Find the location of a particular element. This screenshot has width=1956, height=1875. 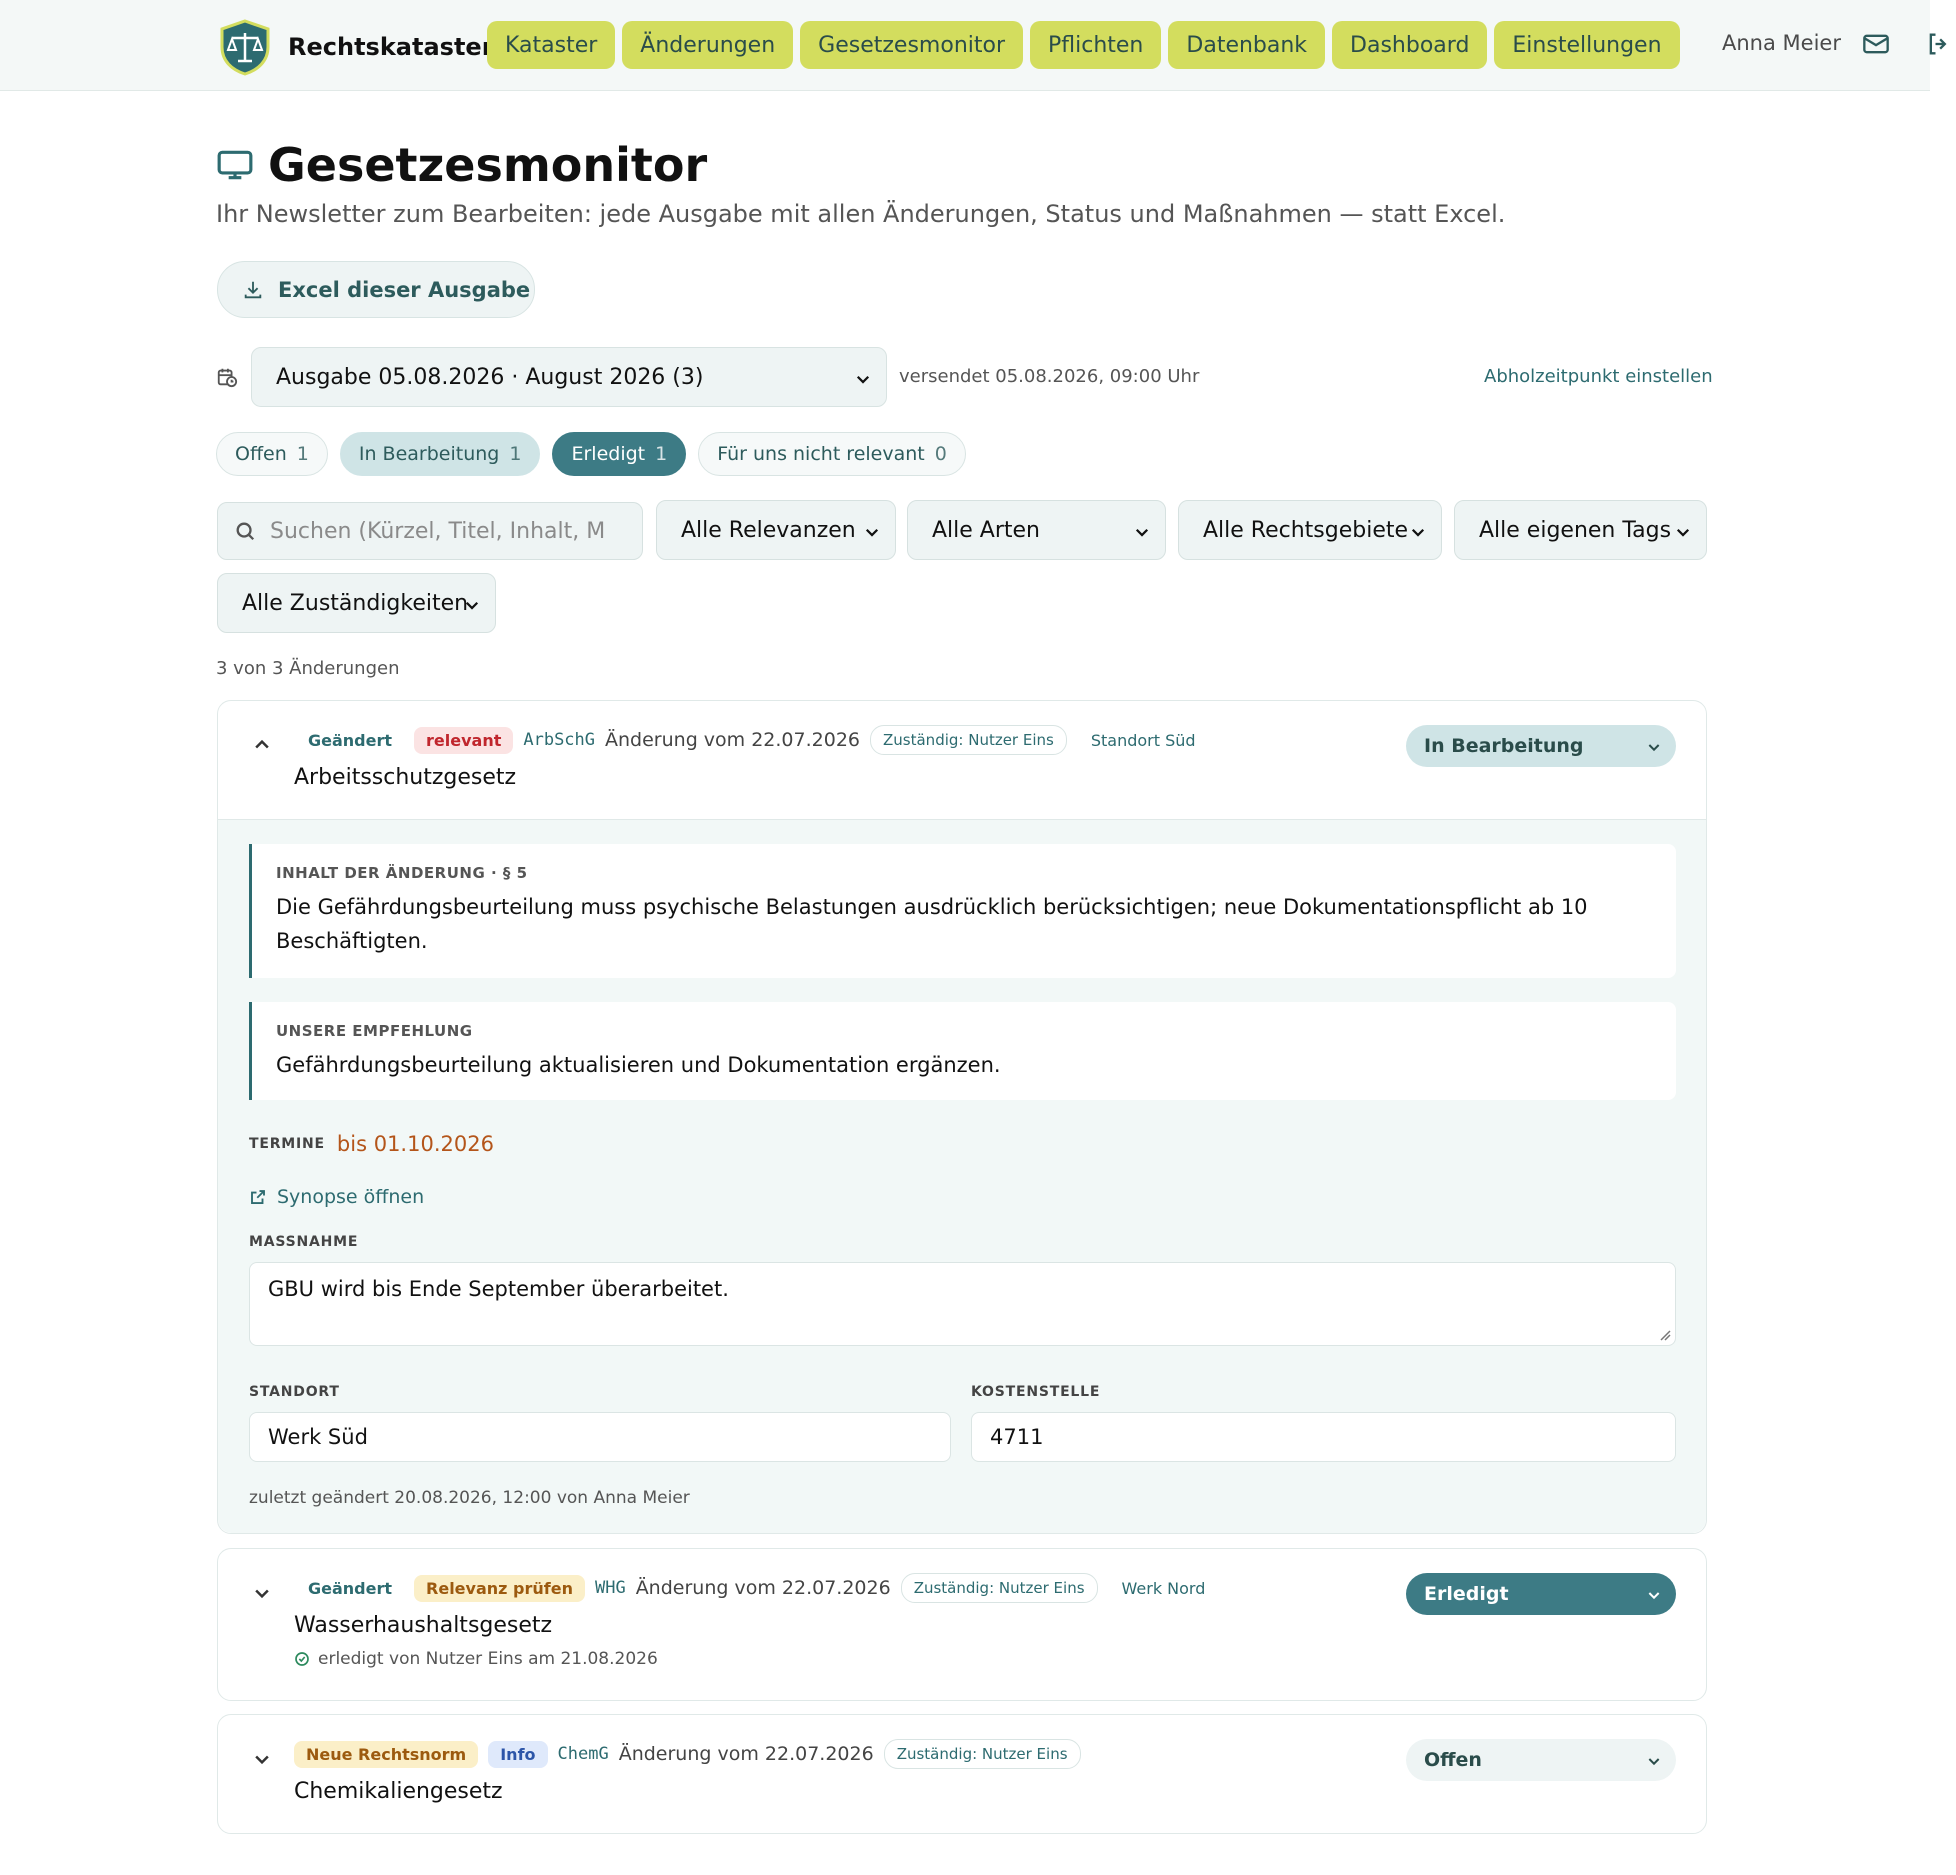

type-filter: Alle Arten is located at coordinates (1036, 530).